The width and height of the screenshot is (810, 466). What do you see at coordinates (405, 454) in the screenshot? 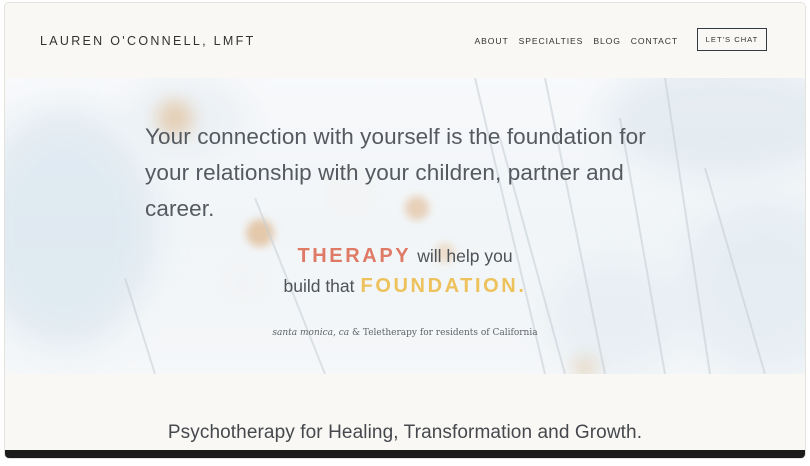
I see `window-bottom-edge` at bounding box center [405, 454].